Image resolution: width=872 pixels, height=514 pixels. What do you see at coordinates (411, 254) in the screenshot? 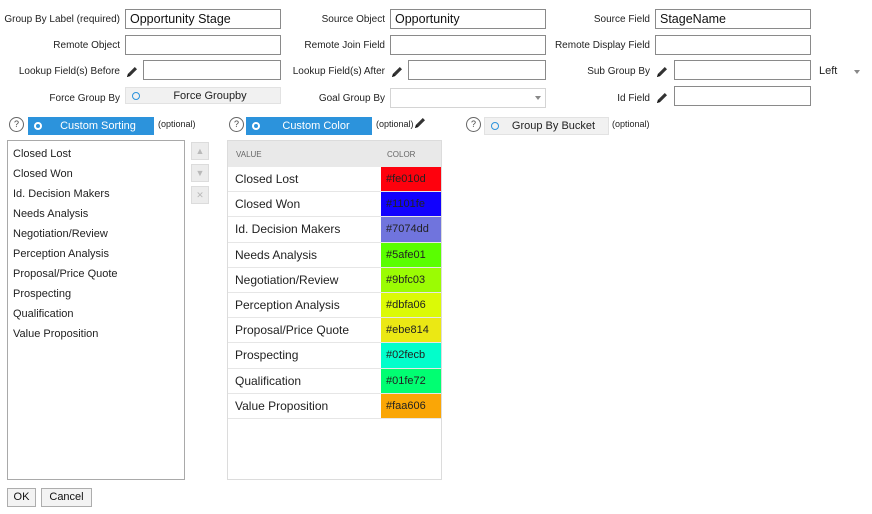
I see `color-cell: #5afe01` at bounding box center [411, 254].